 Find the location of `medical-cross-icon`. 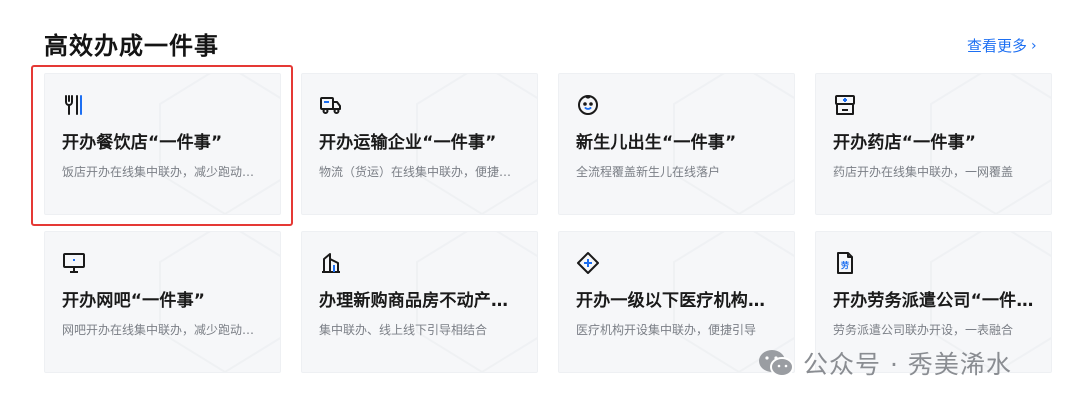

medical-cross-icon is located at coordinates (589, 263).